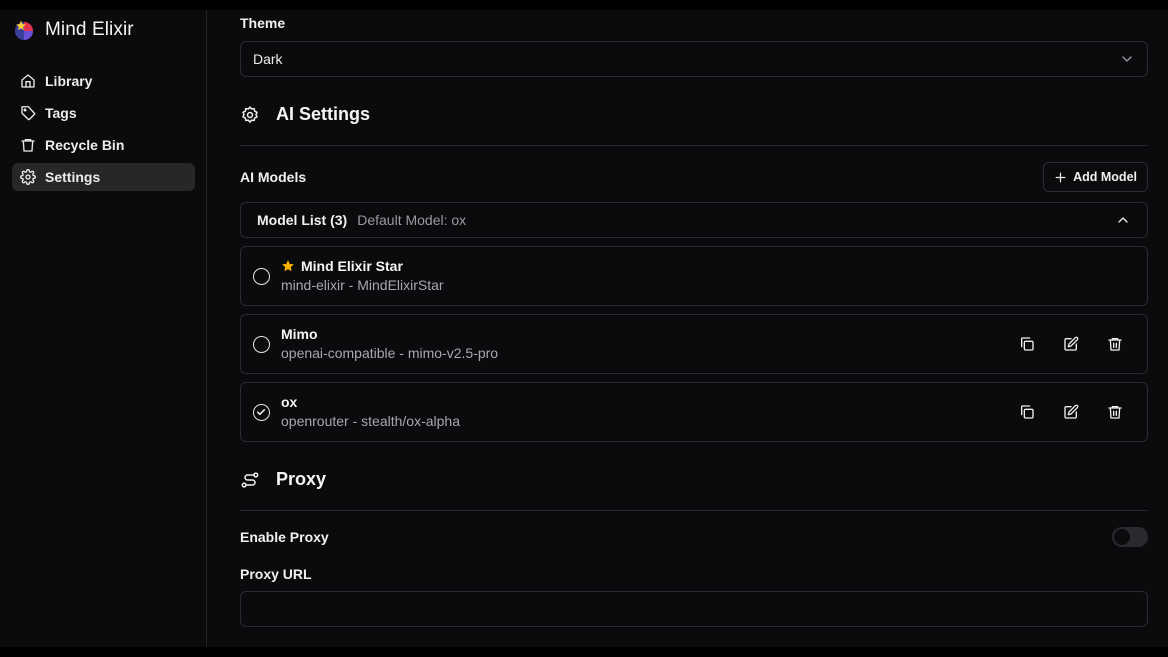  What do you see at coordinates (1105, 177) in the screenshot?
I see `add-model-label: Add Model` at bounding box center [1105, 177].